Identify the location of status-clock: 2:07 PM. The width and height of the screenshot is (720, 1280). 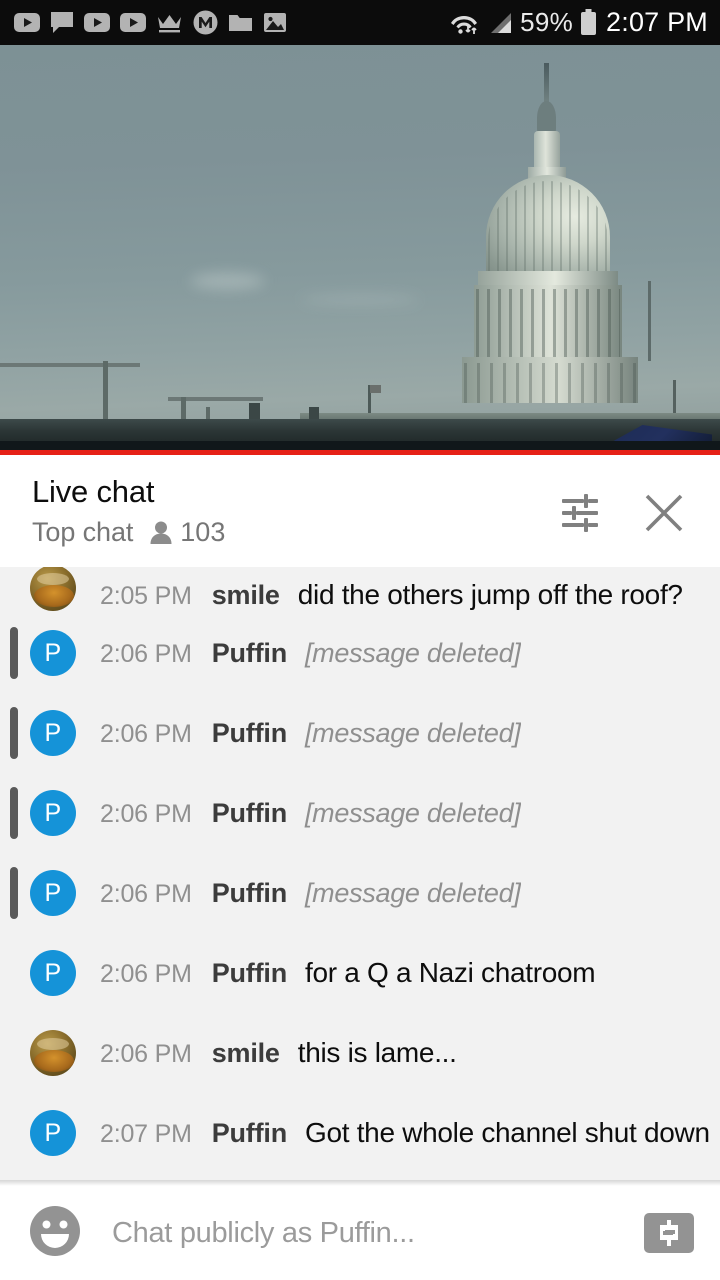
(657, 22).